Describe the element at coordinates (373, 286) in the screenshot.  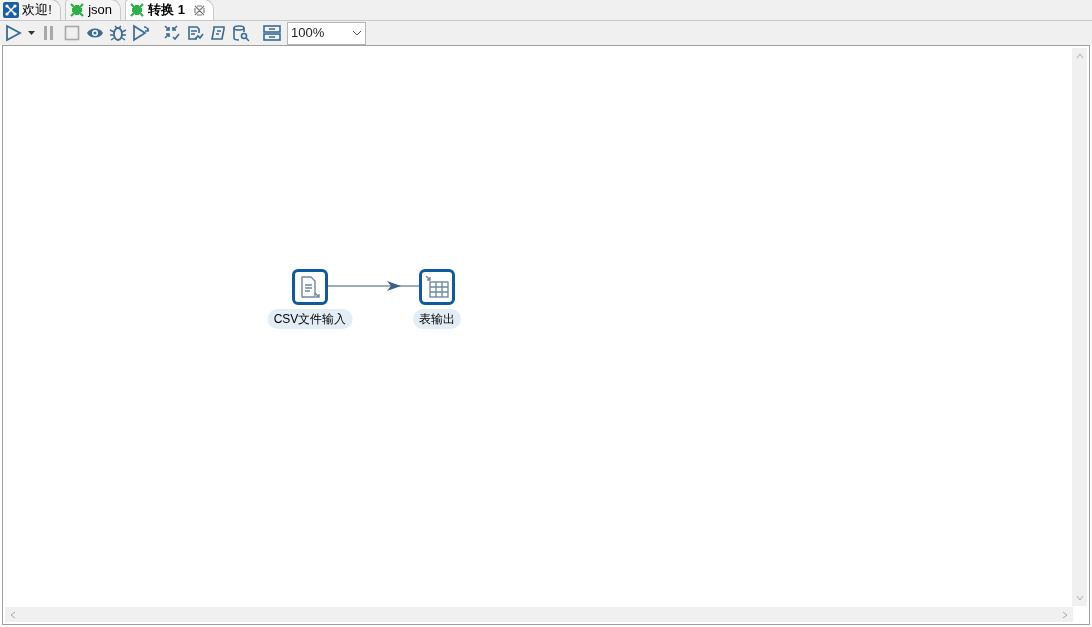
I see `hop-arrow` at that location.